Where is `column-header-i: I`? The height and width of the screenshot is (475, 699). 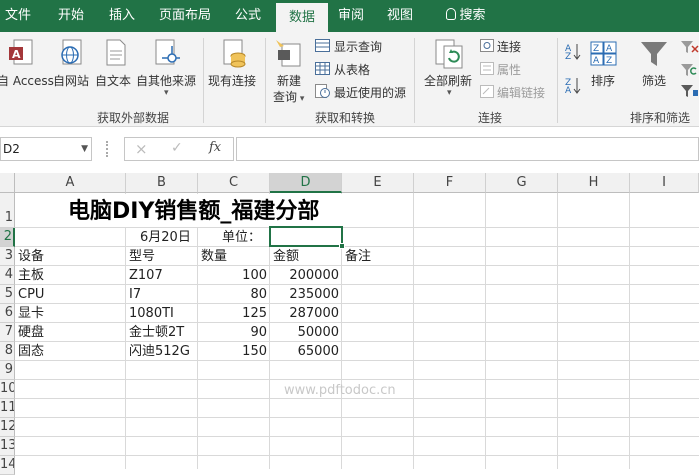 column-header-i: I is located at coordinates (664, 183).